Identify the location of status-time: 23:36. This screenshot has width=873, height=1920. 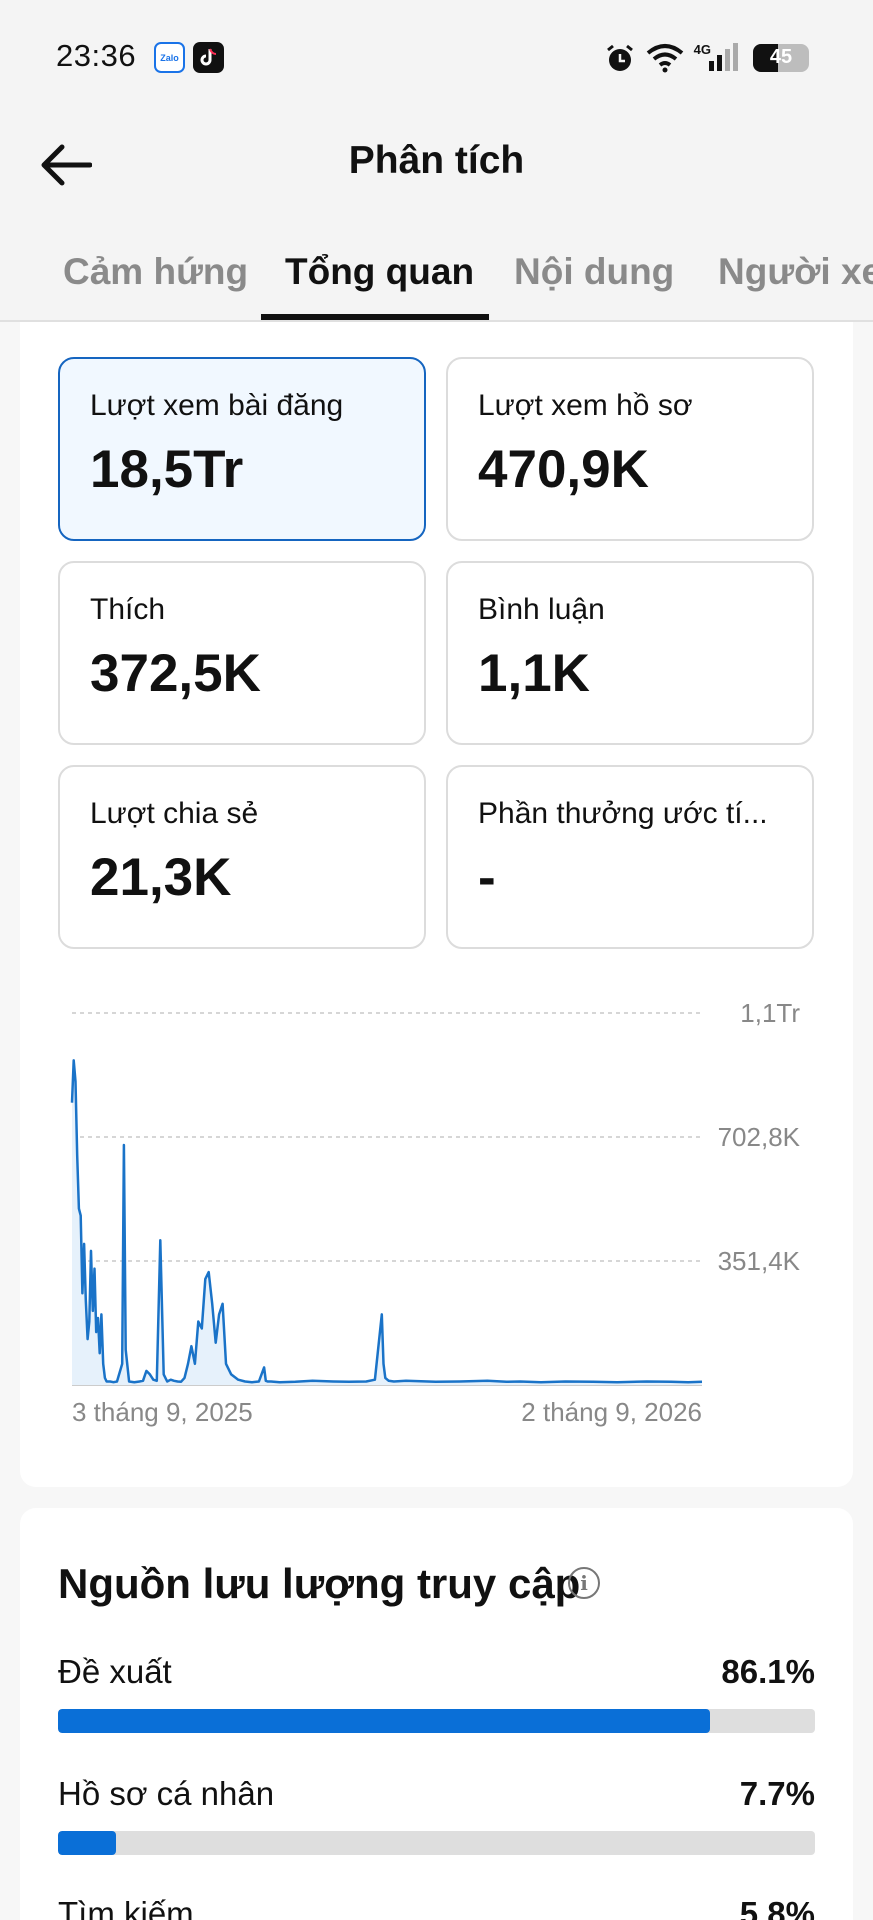
(96, 55).